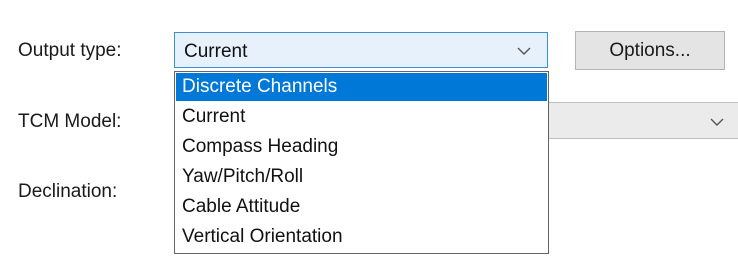 The image size is (738, 259). What do you see at coordinates (361, 87) in the screenshot?
I see `option-discrete-channels: Discrete Channels` at bounding box center [361, 87].